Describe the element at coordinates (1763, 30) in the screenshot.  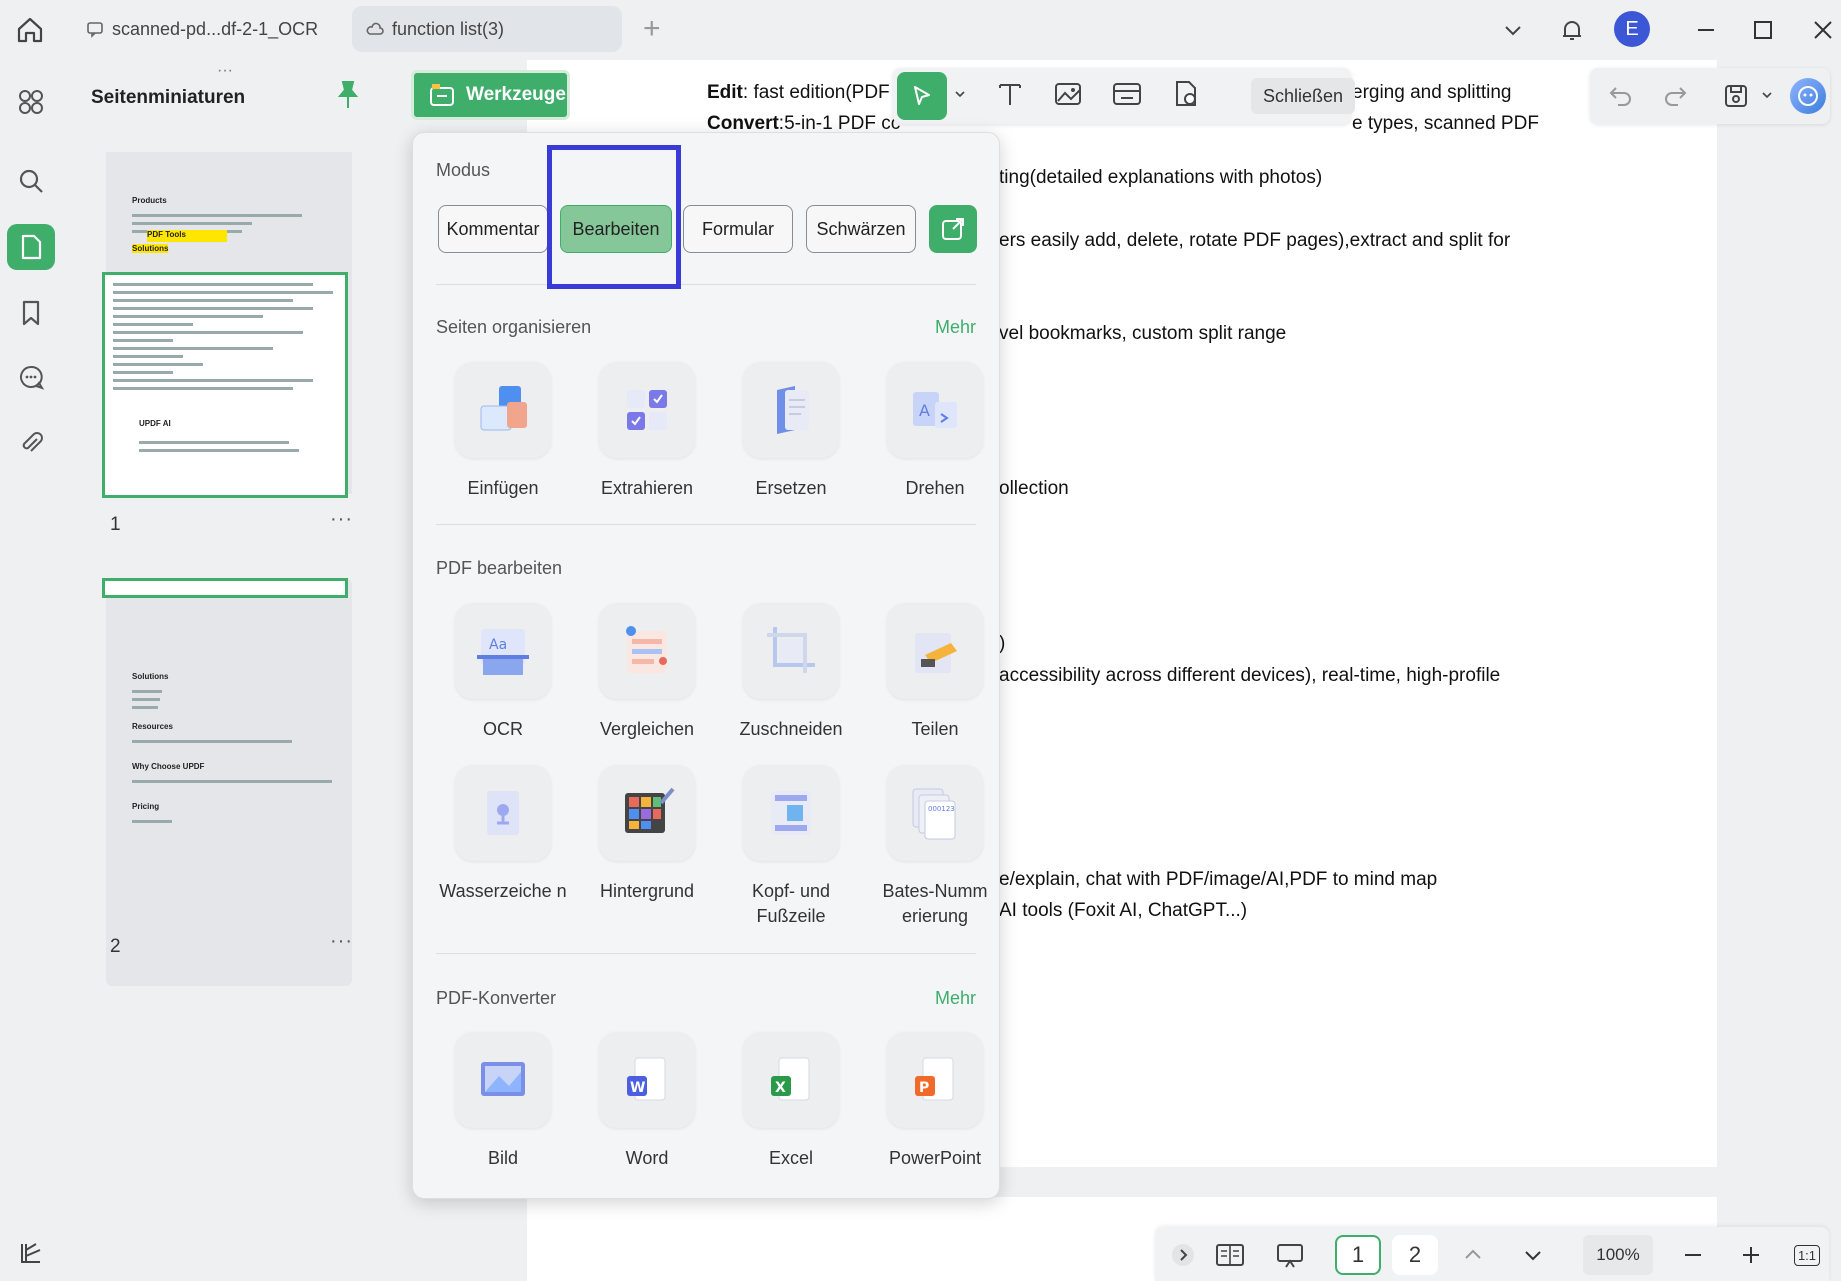
I see `maximize-icon` at that location.